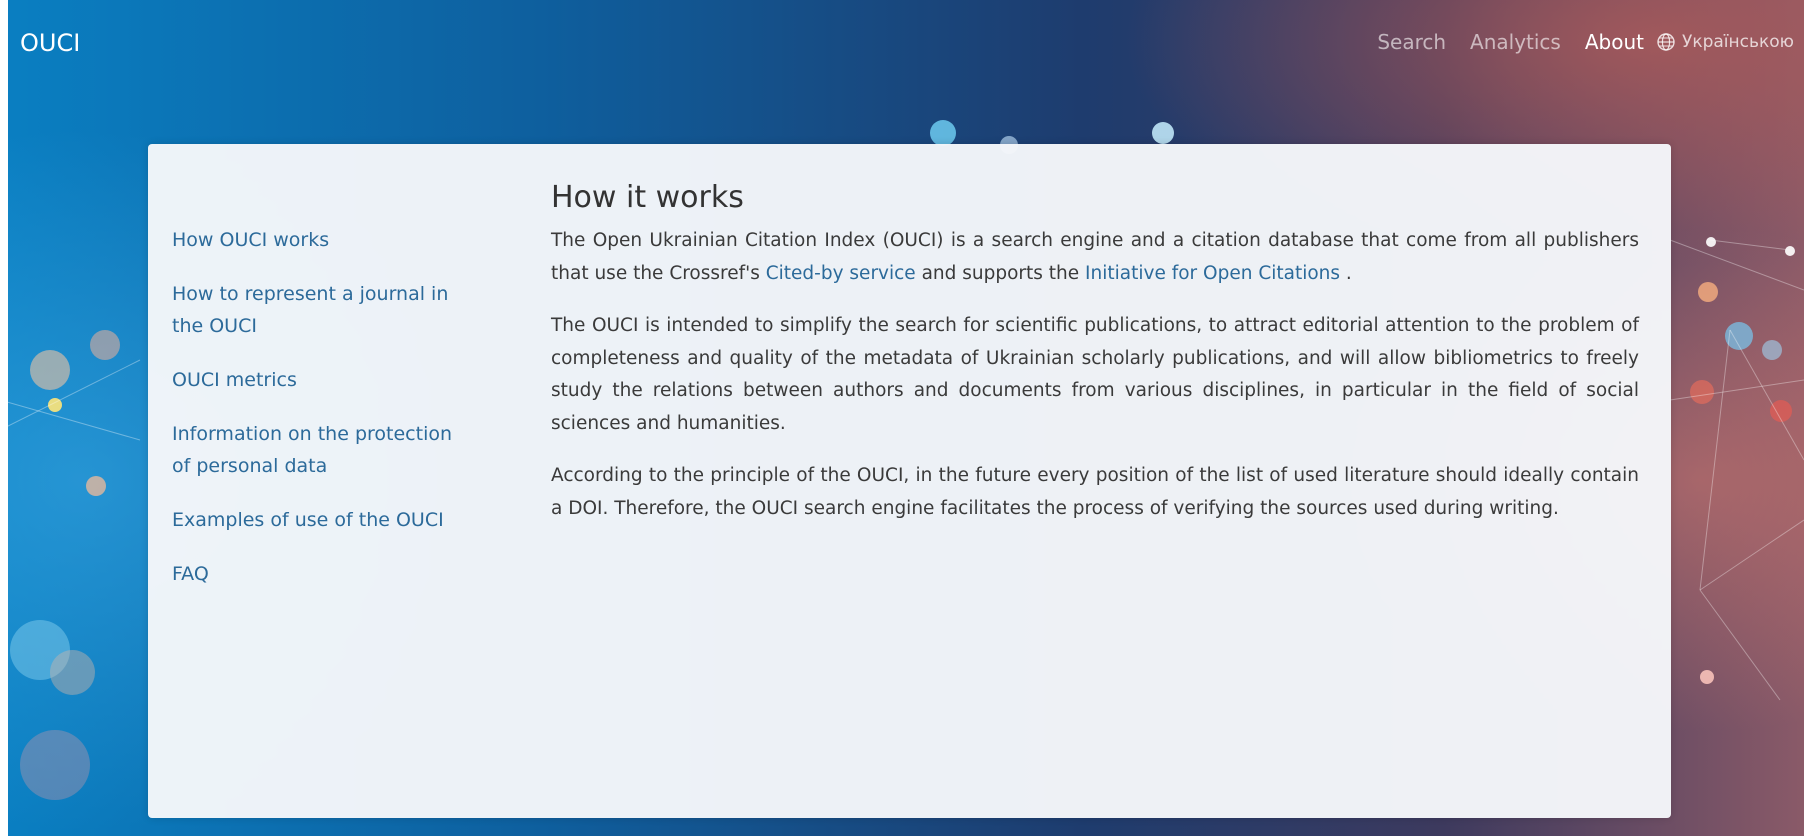  Describe the element at coordinates (906, 43) in the screenshot. I see `top-navbar: OUCI Search Analytics About Українською` at that location.